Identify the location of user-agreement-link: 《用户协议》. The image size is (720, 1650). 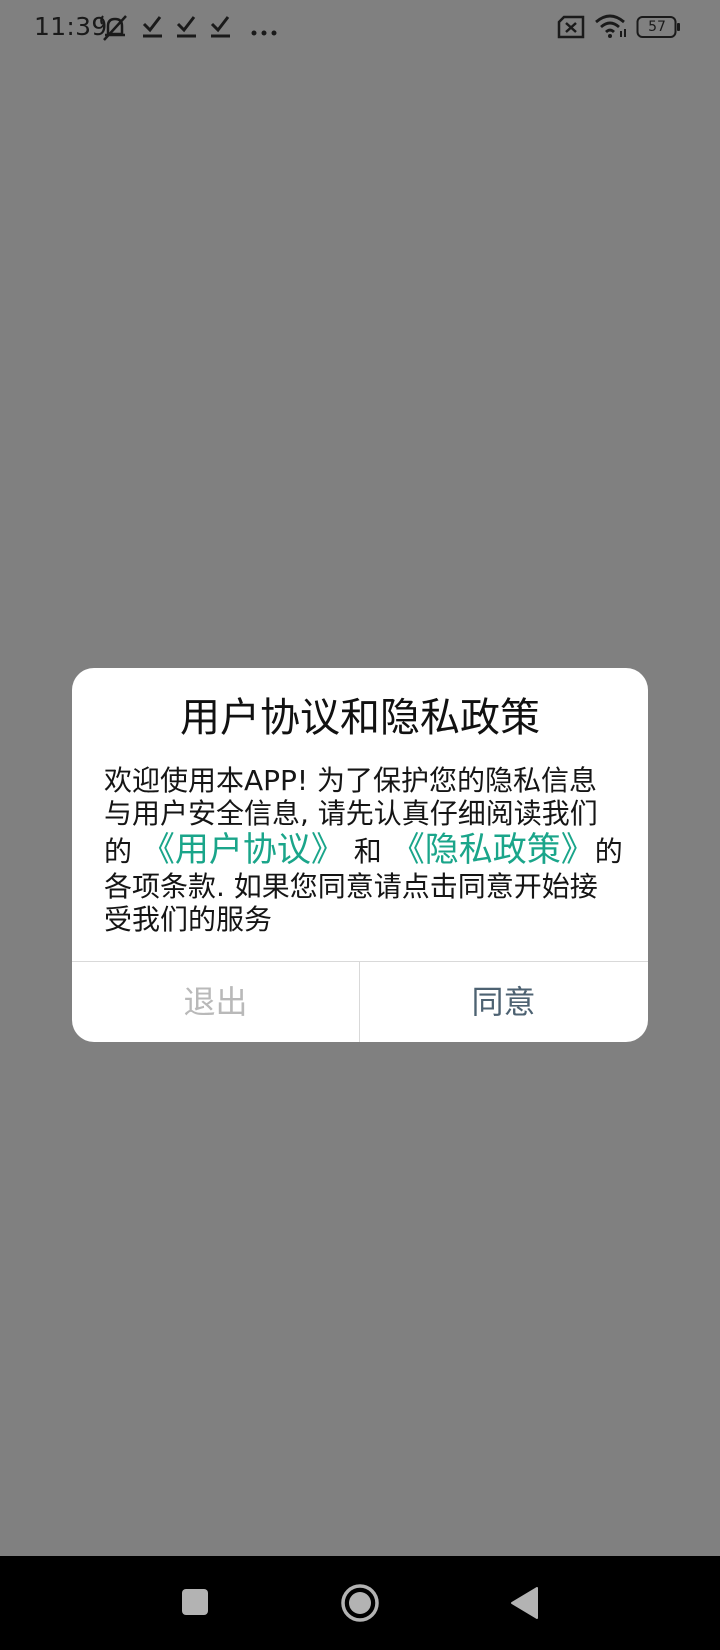
(243, 850).